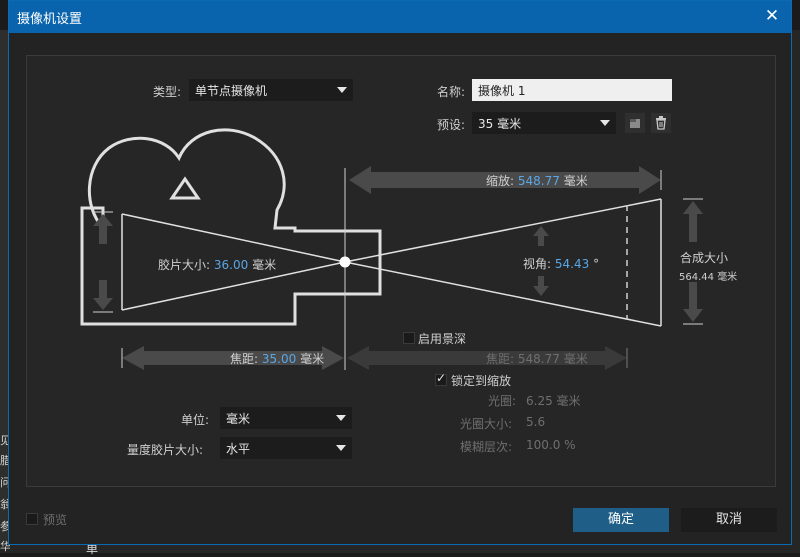 This screenshot has width=800, height=557. I want to click on aperture-label: 光圈:, so click(502, 401).